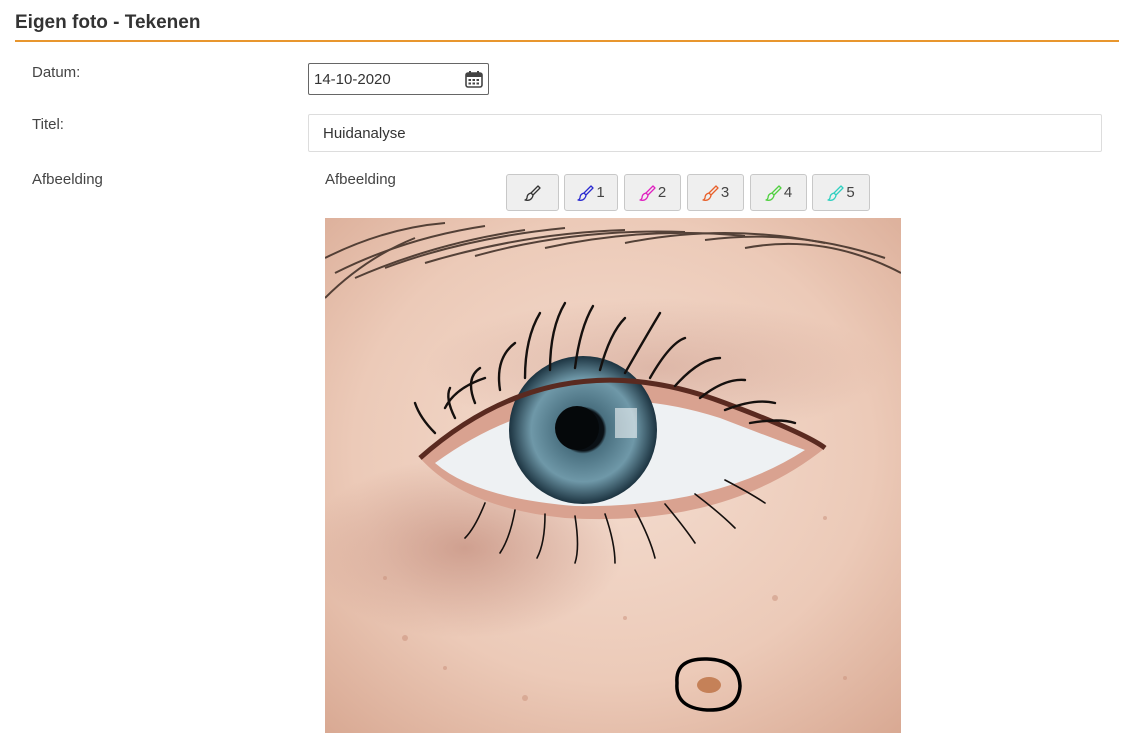 This screenshot has width=1130, height=733. Describe the element at coordinates (48, 124) in the screenshot. I see `titel-label: Titel:` at that location.